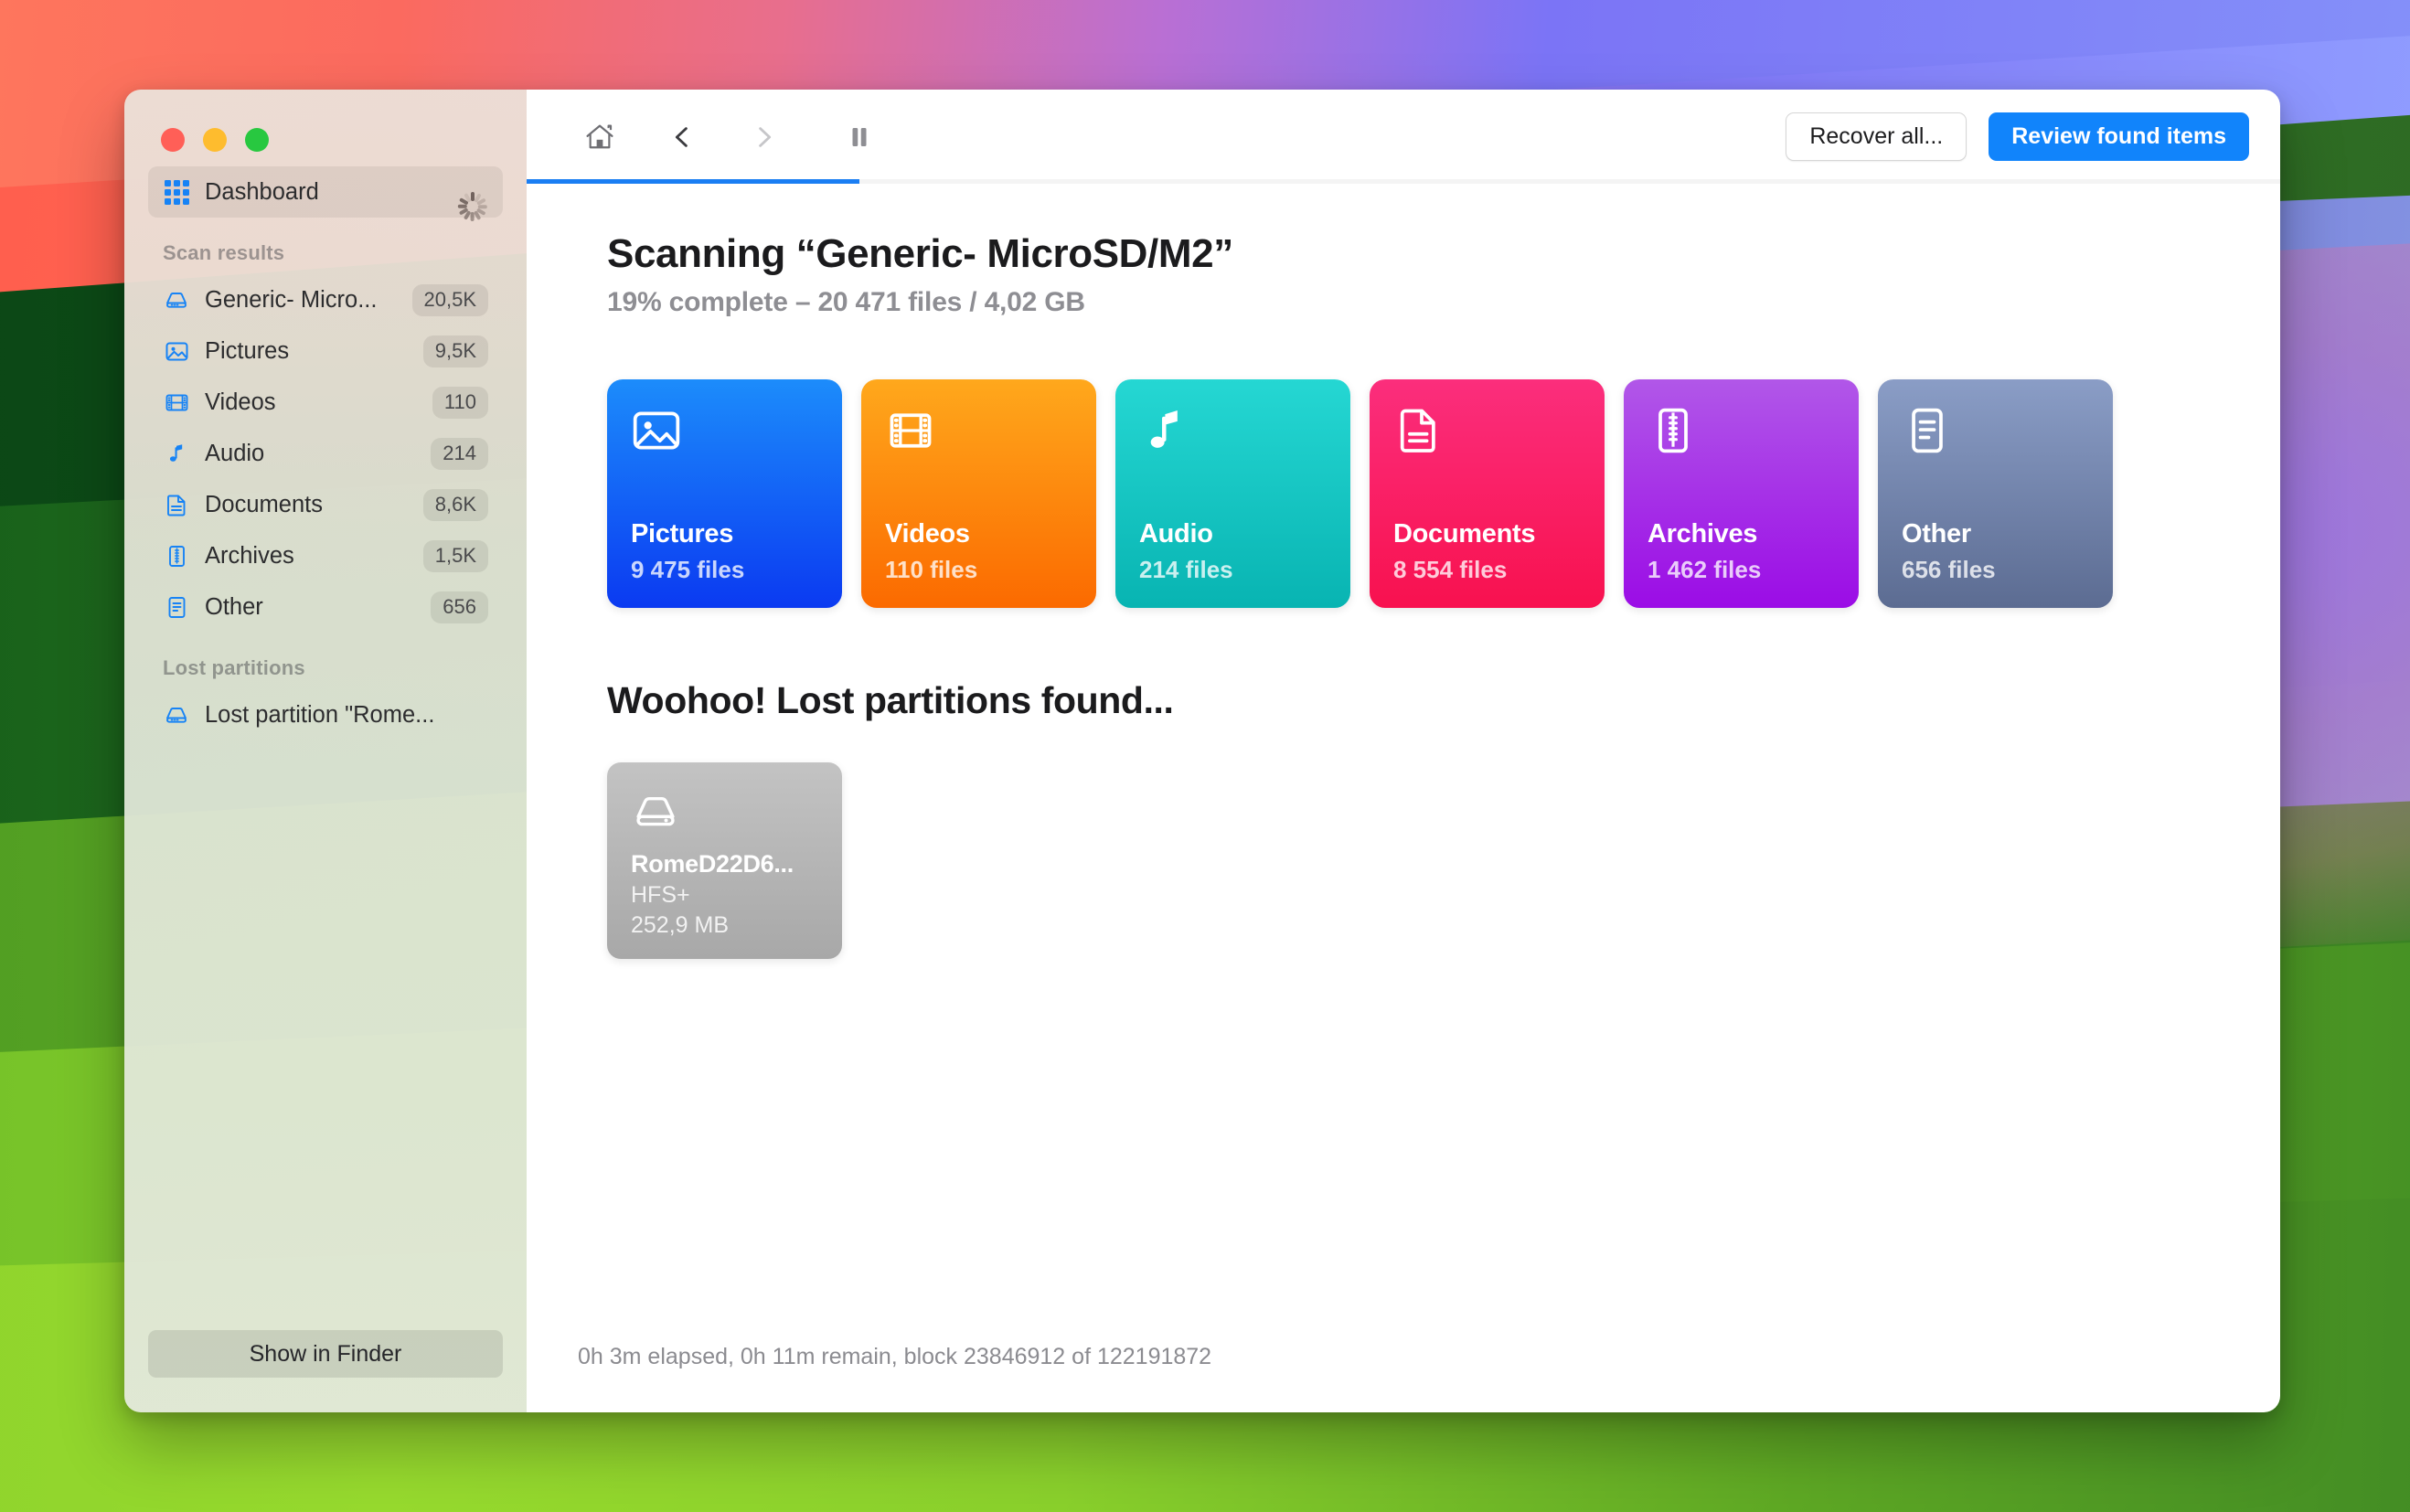 The image size is (2410, 1512). Describe the element at coordinates (931, 569) in the screenshot. I see `card-count: 110 files` at that location.